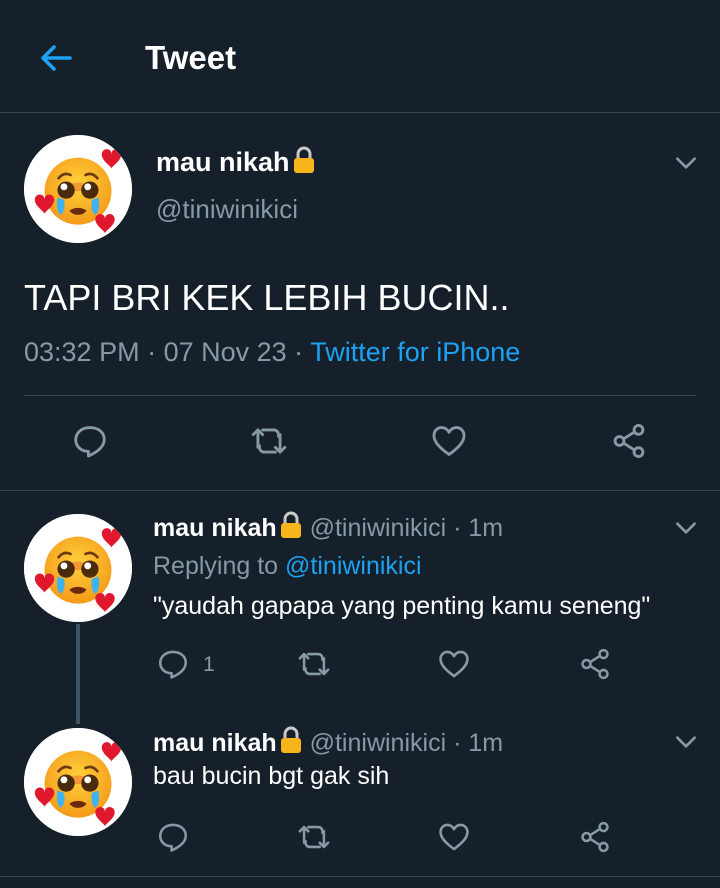 The height and width of the screenshot is (888, 720). I want to click on top-bar: Tweet, so click(360, 56).